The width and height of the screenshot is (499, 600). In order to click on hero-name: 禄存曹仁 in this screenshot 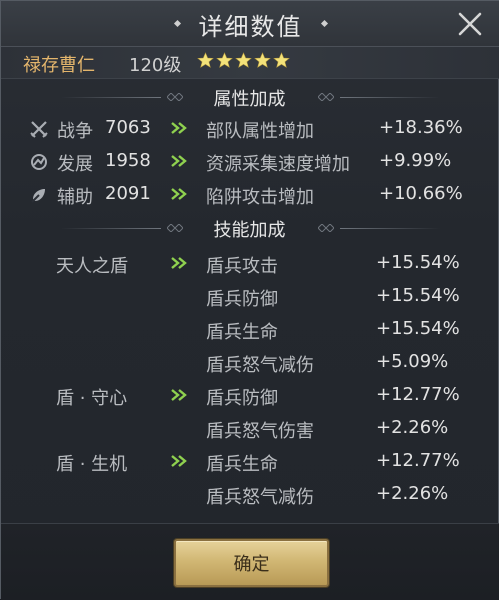, I will do `click(59, 65)`.